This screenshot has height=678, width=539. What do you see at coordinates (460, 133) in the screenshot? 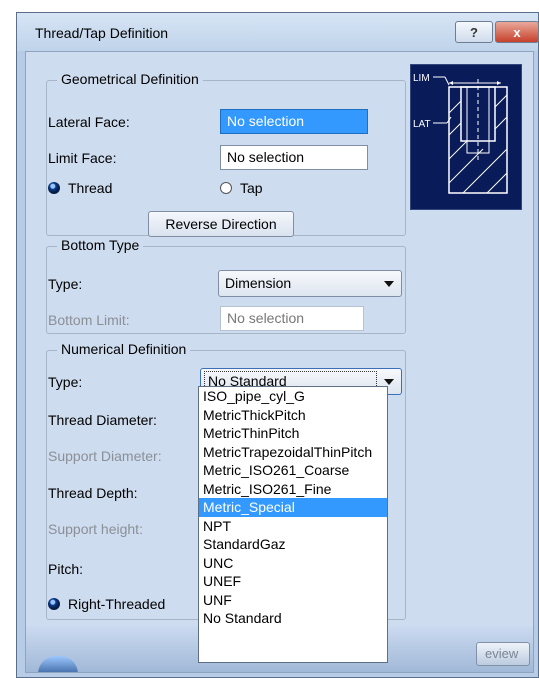
I see `thread-preview-drawing: LIM LAT` at bounding box center [460, 133].